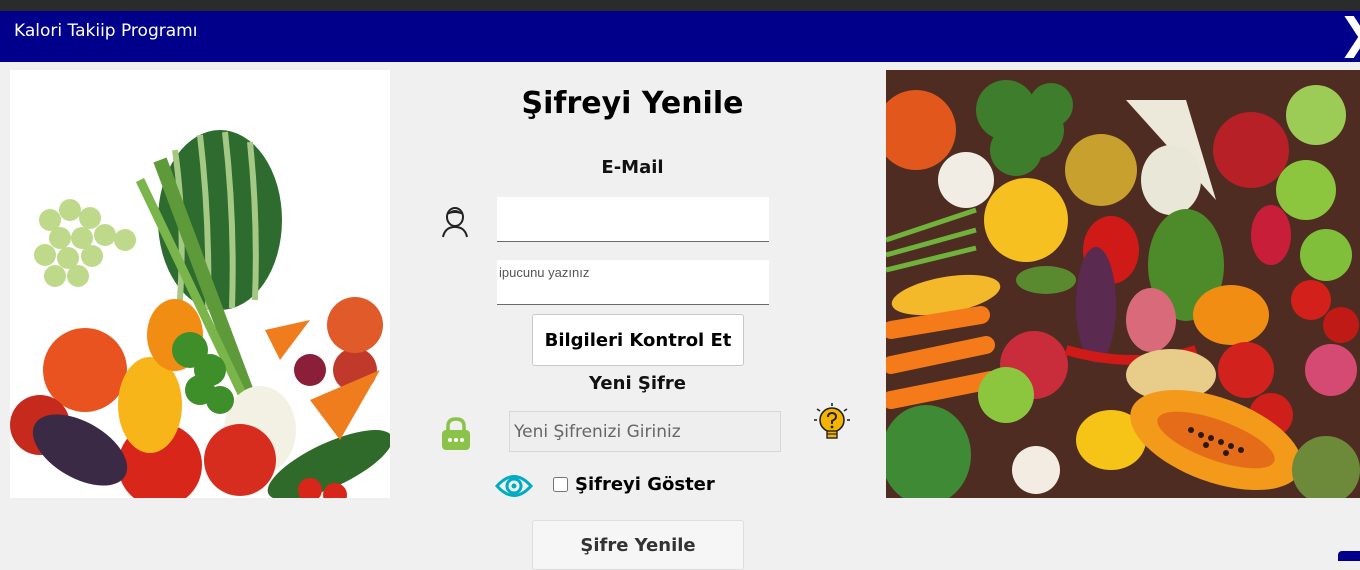 The width and height of the screenshot is (1360, 570). I want to click on show-password-checkbox, so click(560, 484).